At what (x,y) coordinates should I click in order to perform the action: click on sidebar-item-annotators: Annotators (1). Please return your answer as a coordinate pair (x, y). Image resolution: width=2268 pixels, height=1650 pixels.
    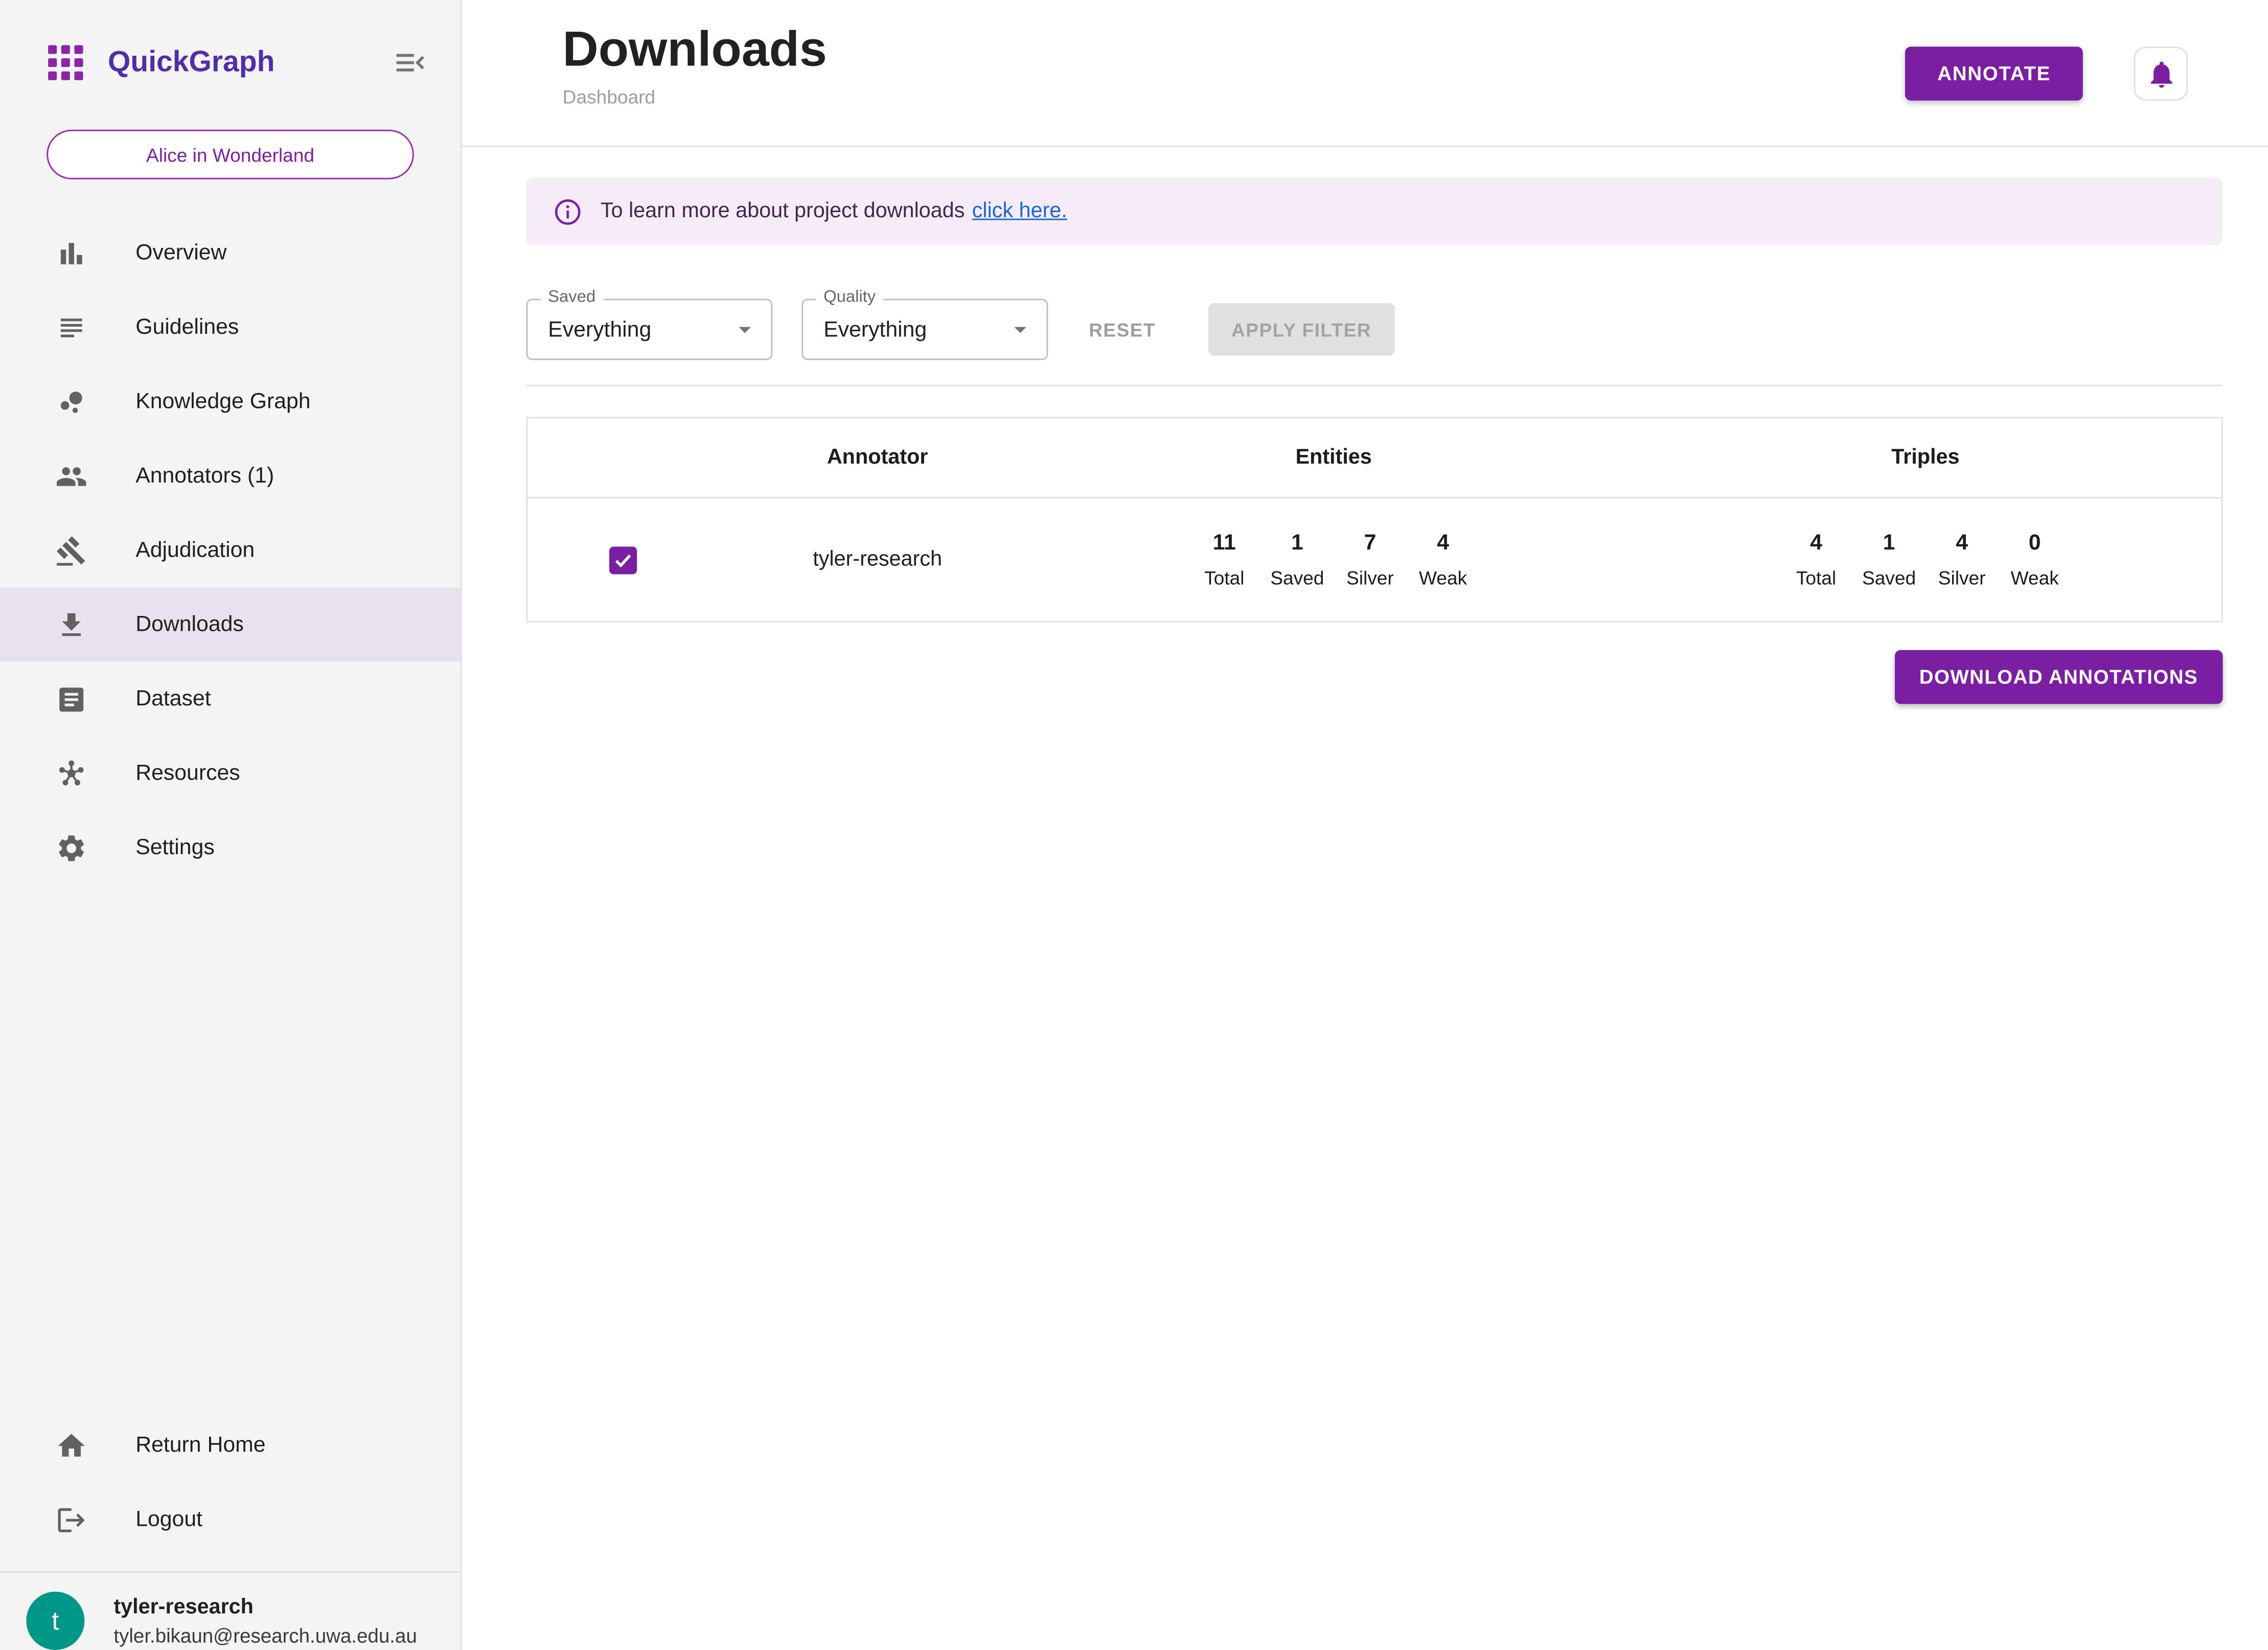
    Looking at the image, I should click on (231, 476).